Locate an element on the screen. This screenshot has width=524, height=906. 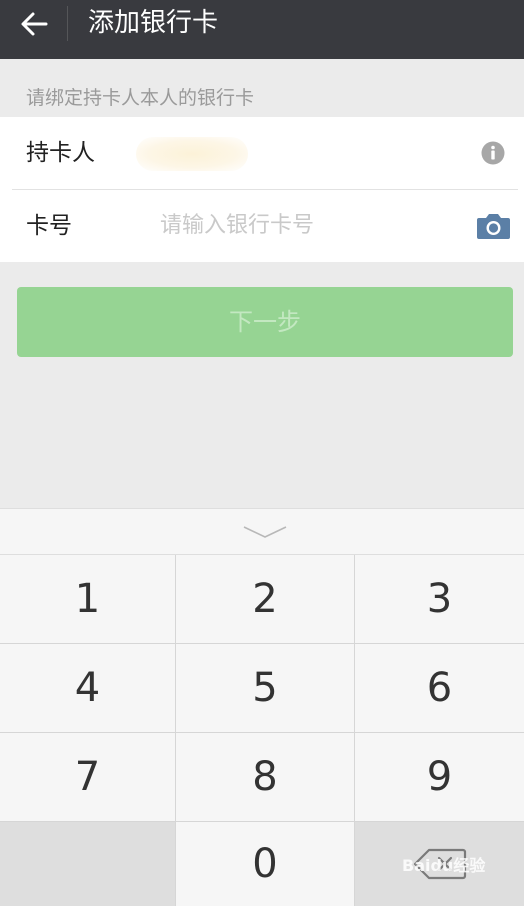
keyboard-collapse-bar is located at coordinates (262, 531).